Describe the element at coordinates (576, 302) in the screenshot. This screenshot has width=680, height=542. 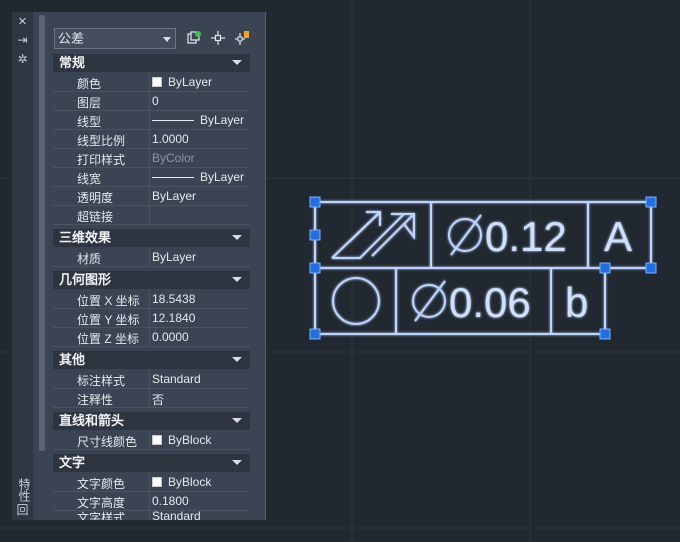
I see `fcf-row2-datum: b` at that location.